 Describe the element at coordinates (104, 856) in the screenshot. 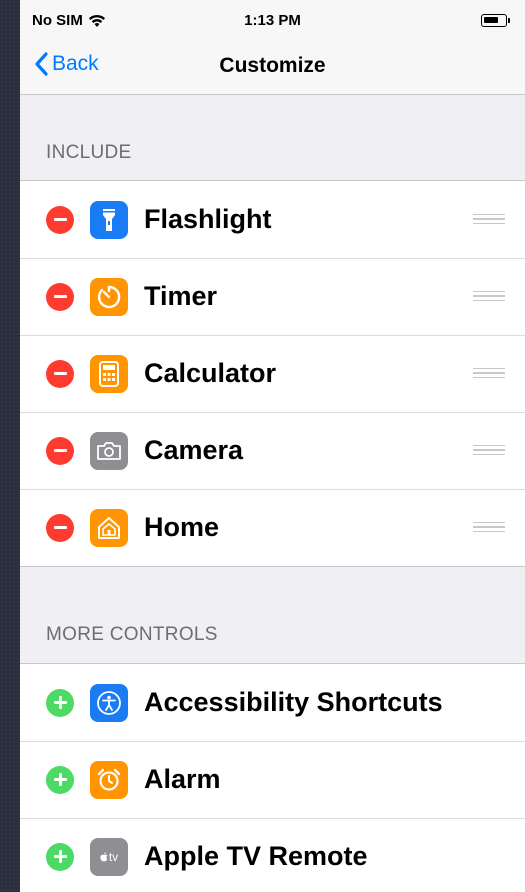

I see `apple-logo-icon` at that location.